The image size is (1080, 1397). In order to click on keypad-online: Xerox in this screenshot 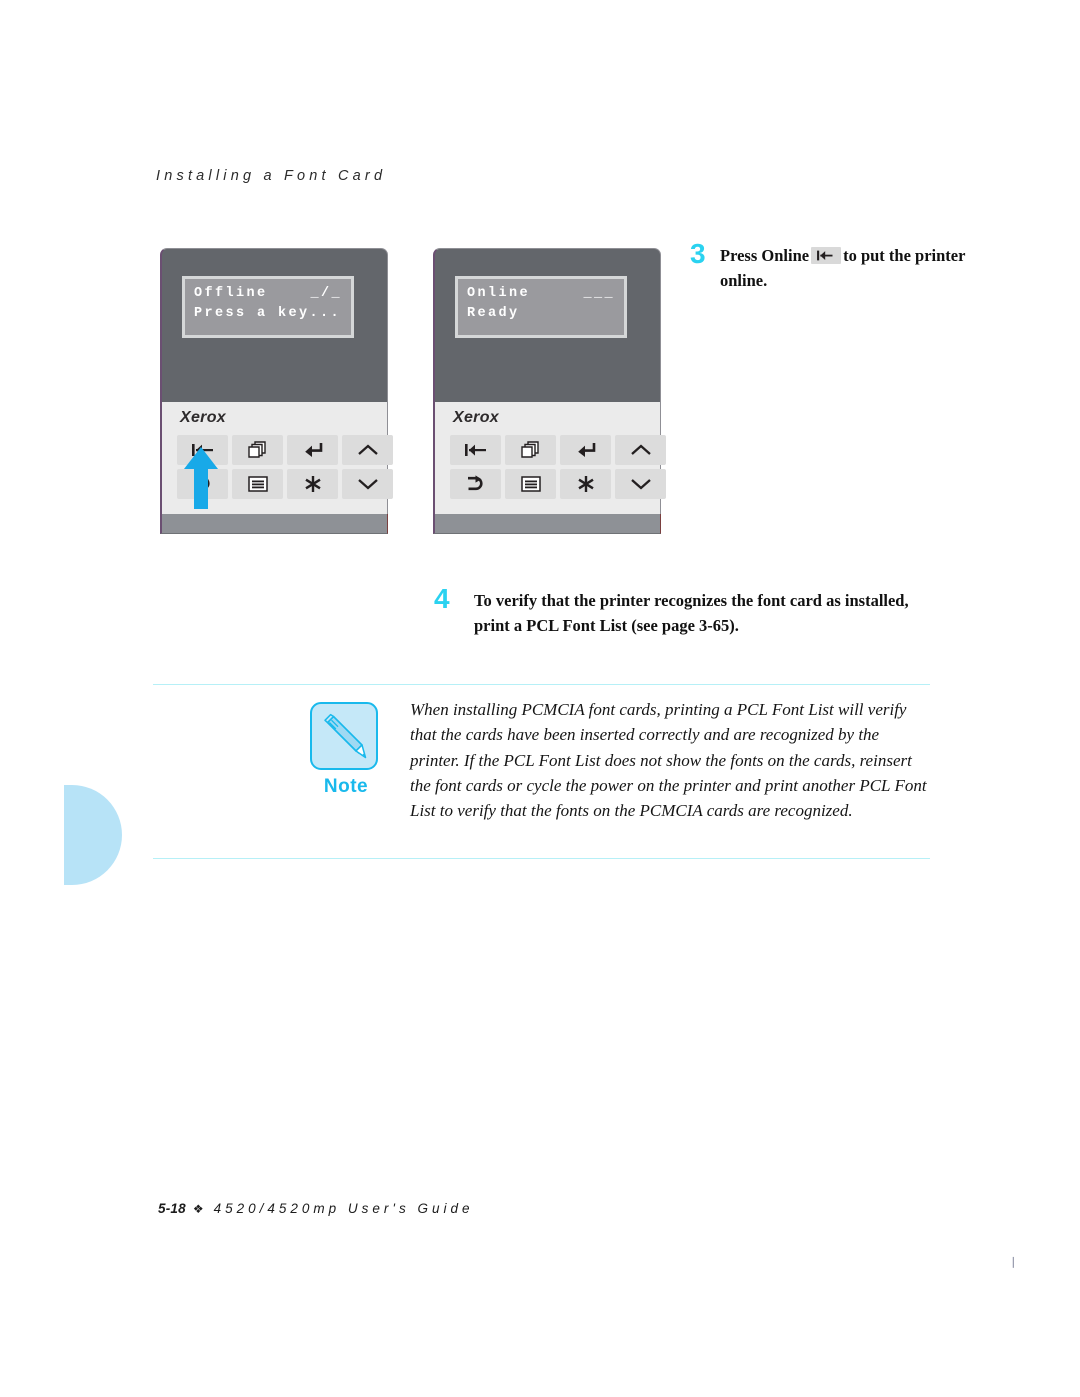, I will do `click(549, 458)`.